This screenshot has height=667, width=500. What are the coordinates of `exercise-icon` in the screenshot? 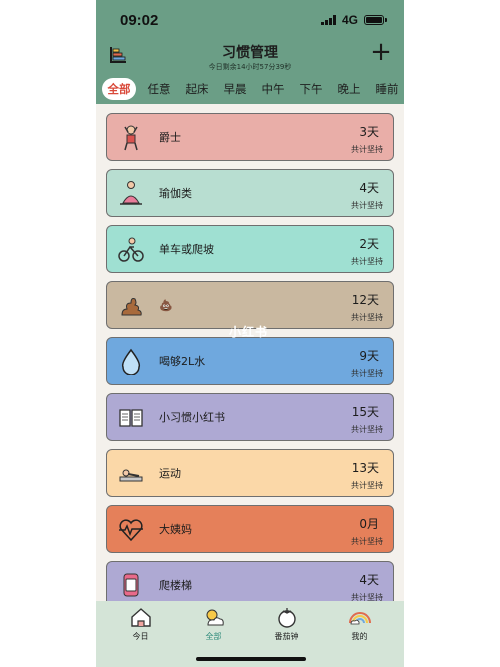 It's located at (131, 475).